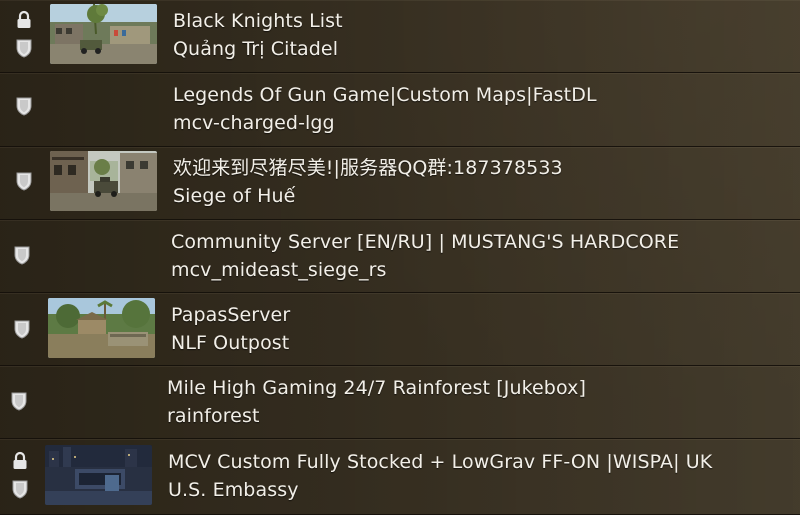 Image resolution: width=800 pixels, height=515 pixels. Describe the element at coordinates (279, 270) in the screenshot. I see `server-map: mcv_mideast_siege_rs` at that location.